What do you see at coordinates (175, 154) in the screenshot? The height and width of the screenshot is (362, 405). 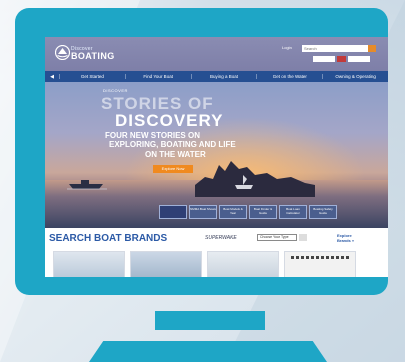 I see `hero-subtitle-line3: ON THE WATER` at bounding box center [175, 154].